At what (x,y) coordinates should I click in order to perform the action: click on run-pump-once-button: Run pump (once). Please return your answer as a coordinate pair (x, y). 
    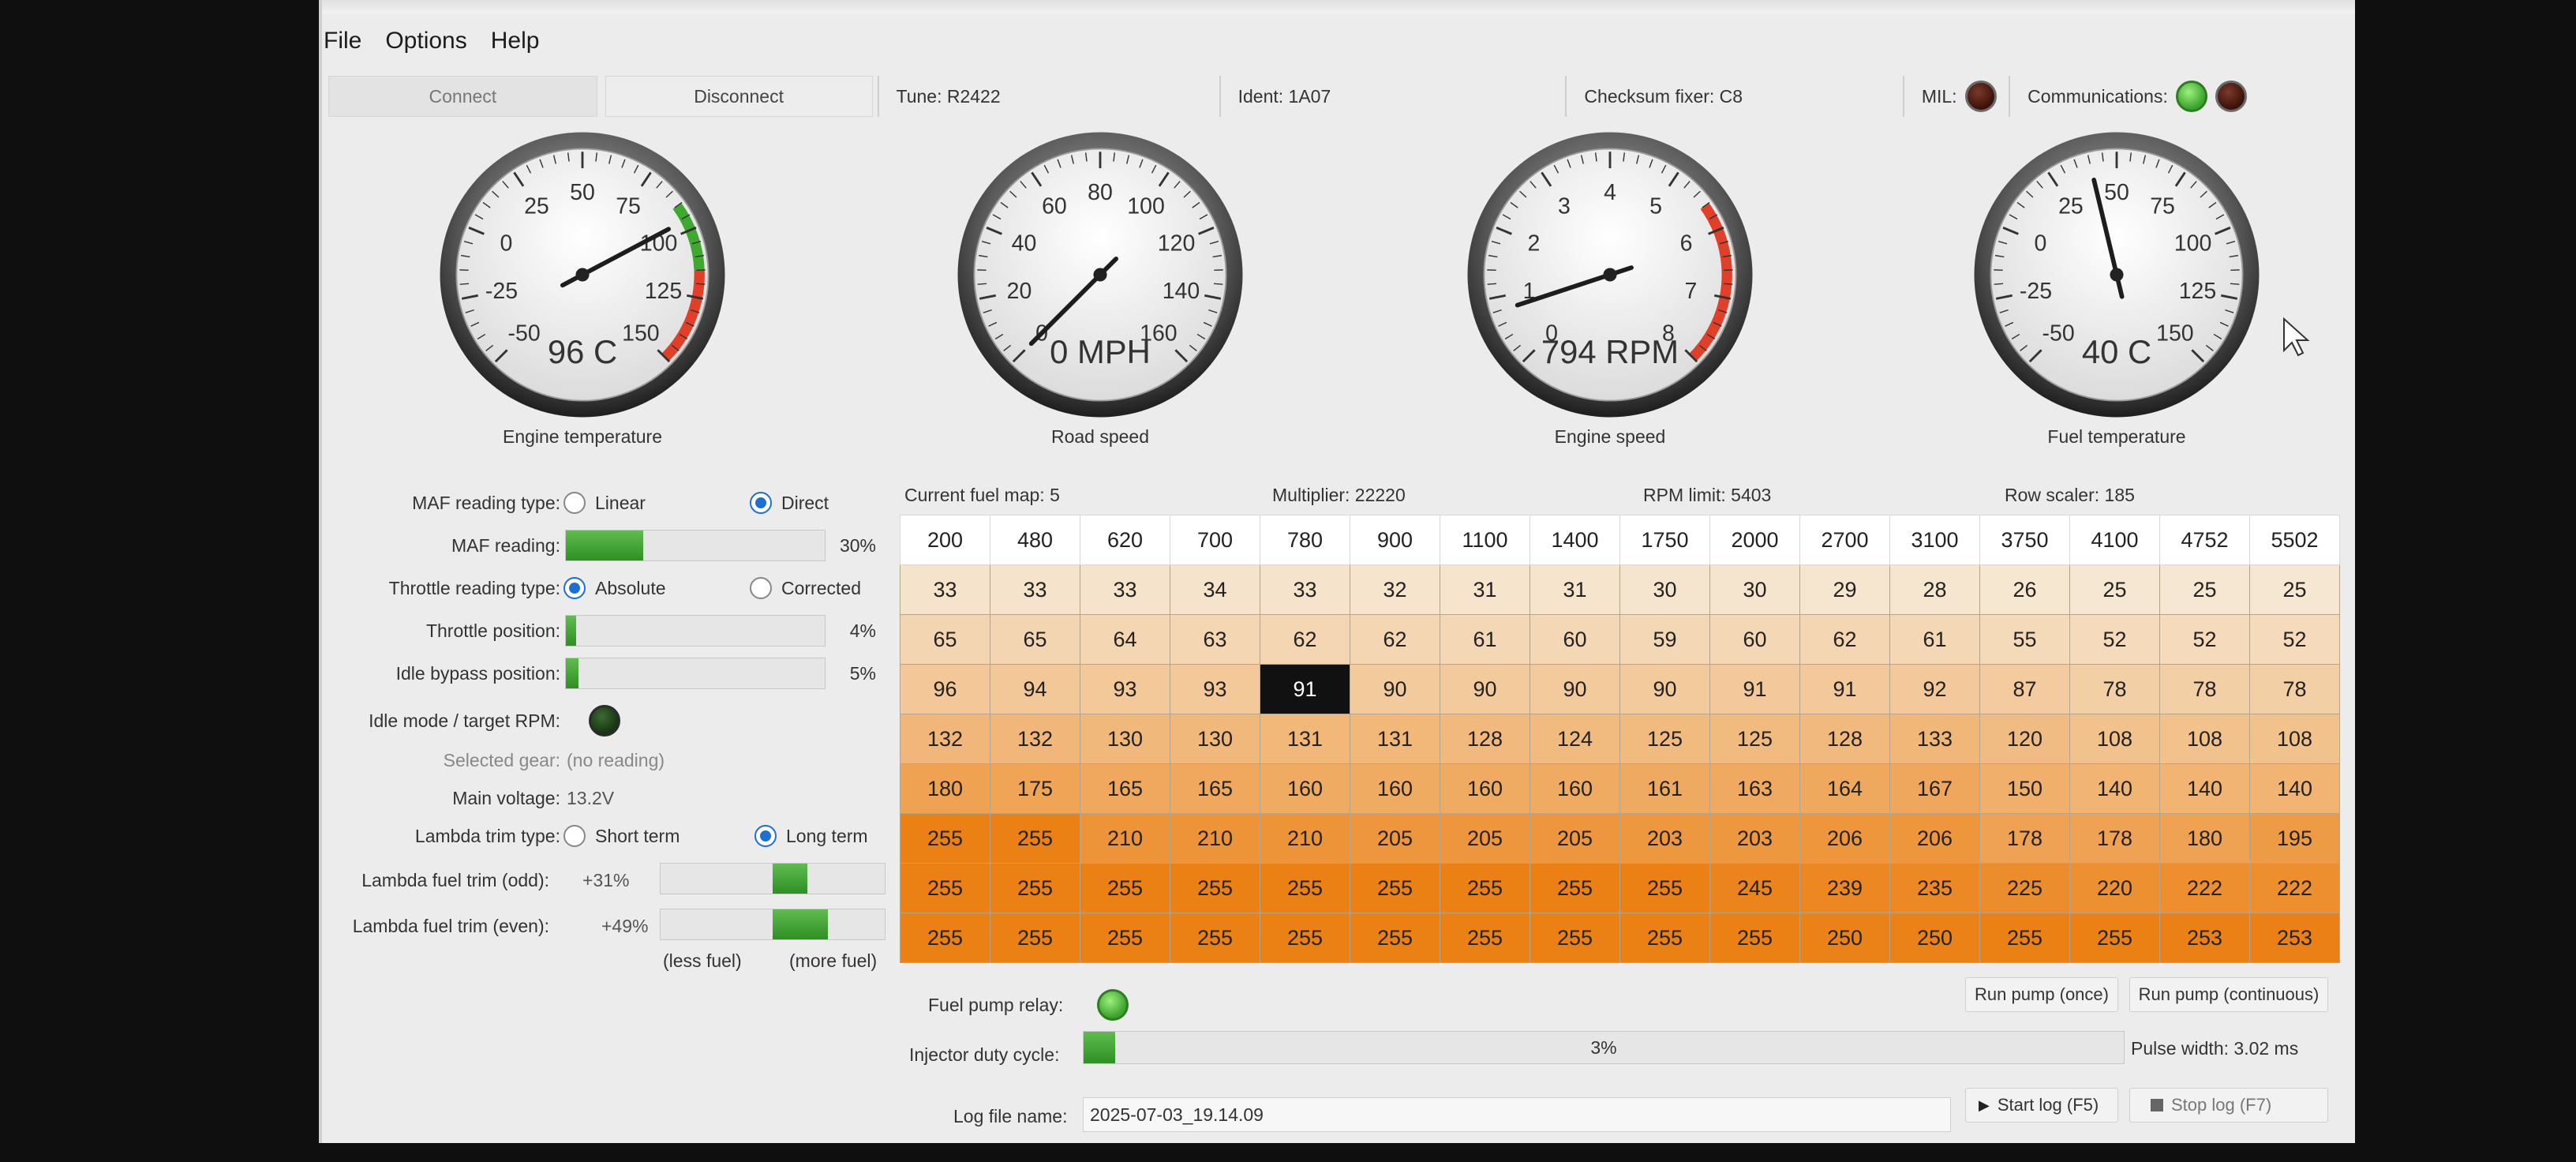
    Looking at the image, I should click on (2041, 994).